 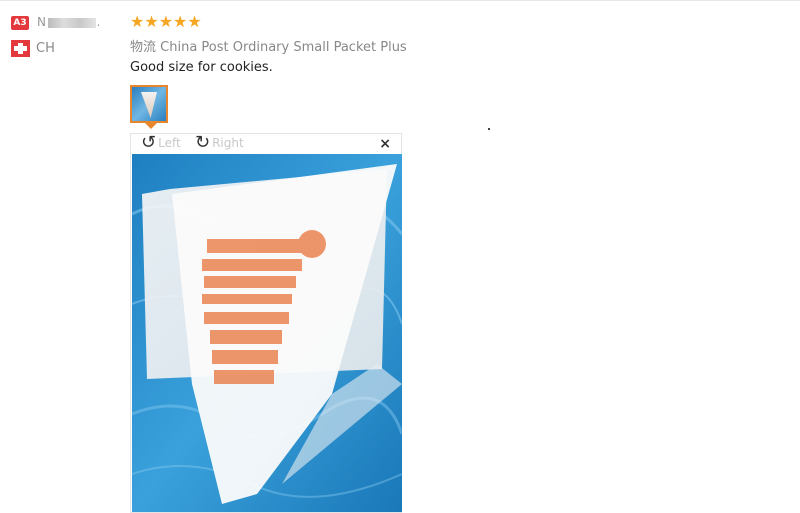 What do you see at coordinates (41, 22) in the screenshot?
I see `reviewer-name-initial: N` at bounding box center [41, 22].